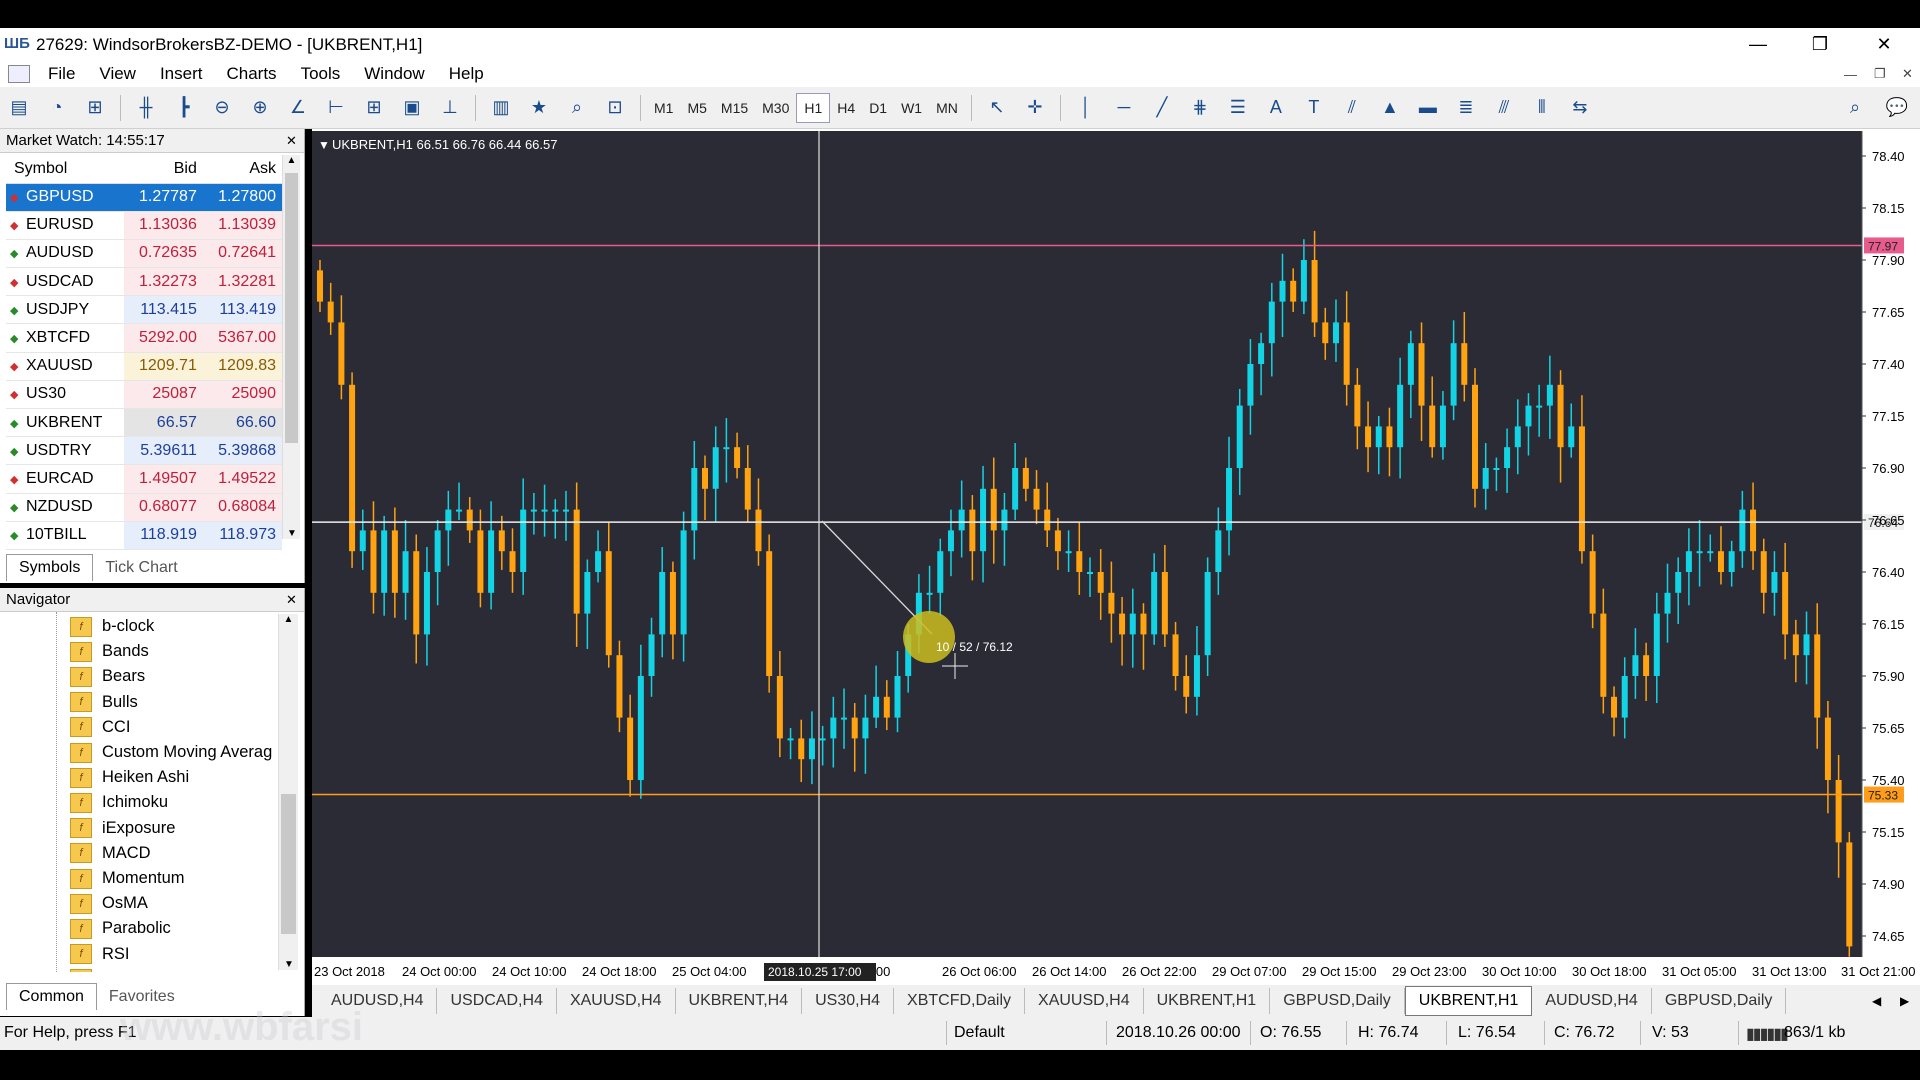 The width and height of the screenshot is (1920, 1080). I want to click on menu-window: Window, so click(394, 74).